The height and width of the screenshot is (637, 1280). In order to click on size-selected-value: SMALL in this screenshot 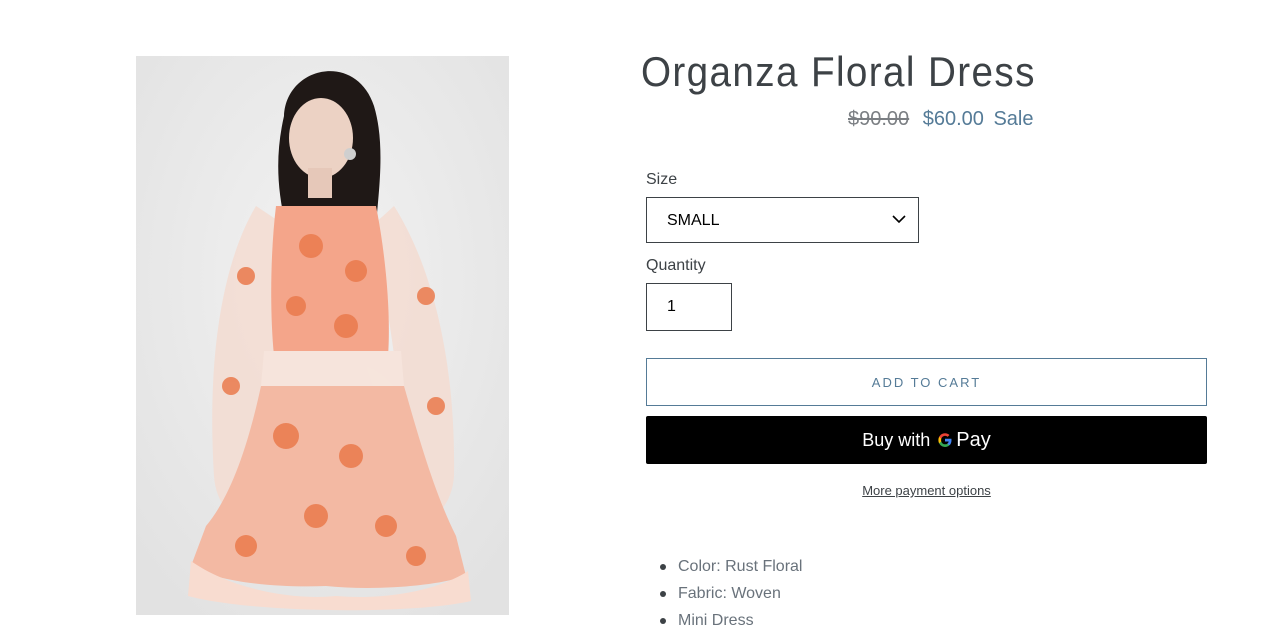, I will do `click(693, 220)`.